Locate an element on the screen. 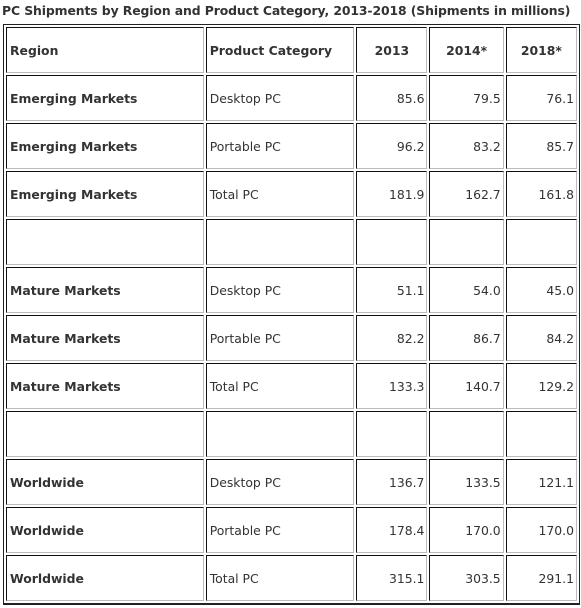 The height and width of the screenshot is (608, 581). value-2013-cell: 133.3 is located at coordinates (392, 386).